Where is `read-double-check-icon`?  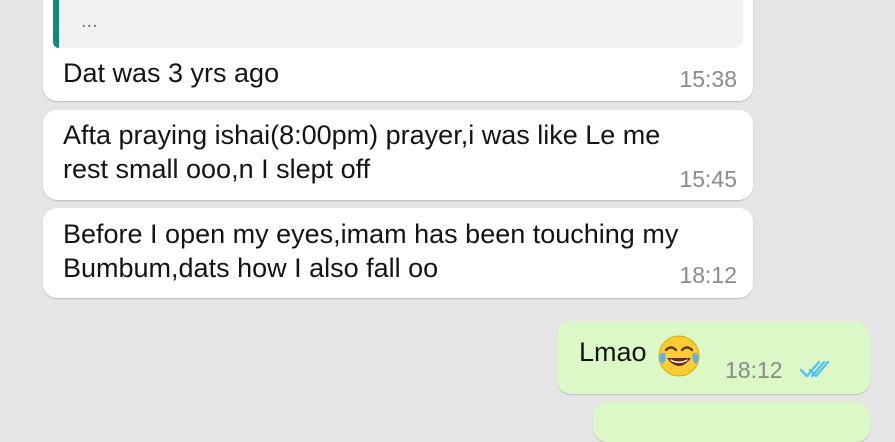 read-double-check-icon is located at coordinates (814, 369).